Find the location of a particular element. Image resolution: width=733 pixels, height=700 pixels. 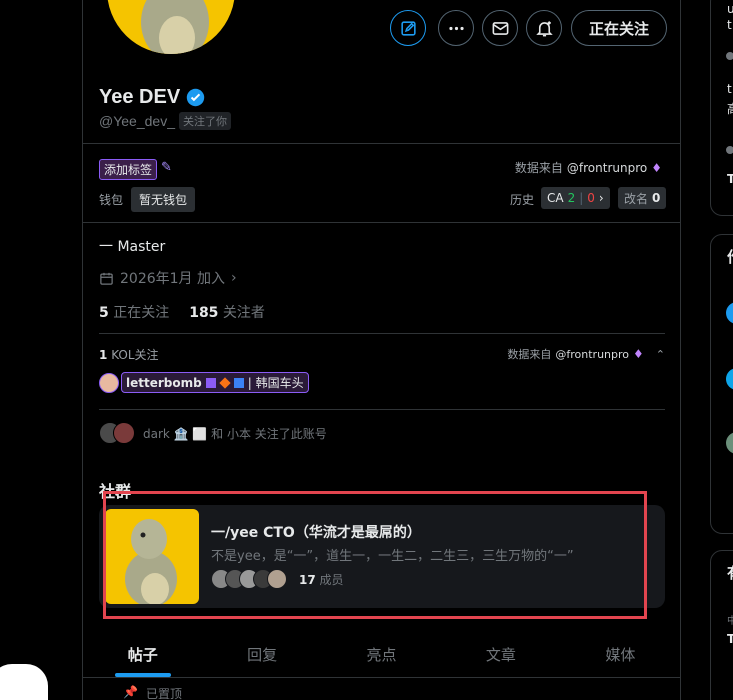

mail-icon is located at coordinates (500, 28).